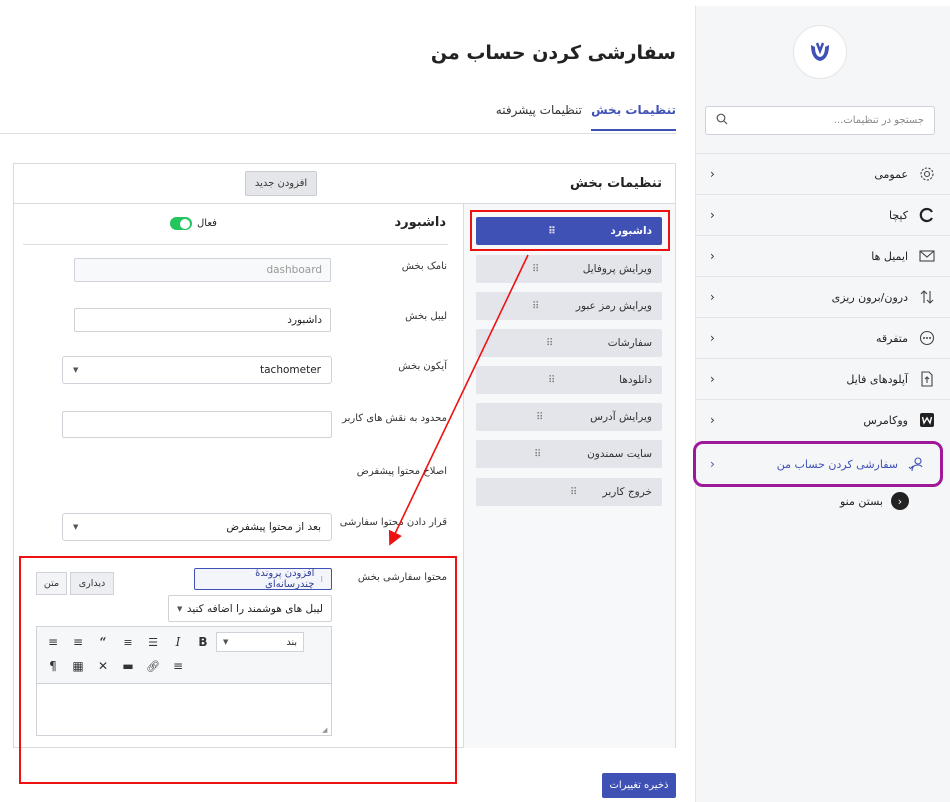 The image size is (950, 802). What do you see at coordinates (235, 244) in the screenshot?
I see `form-divider` at bounding box center [235, 244].